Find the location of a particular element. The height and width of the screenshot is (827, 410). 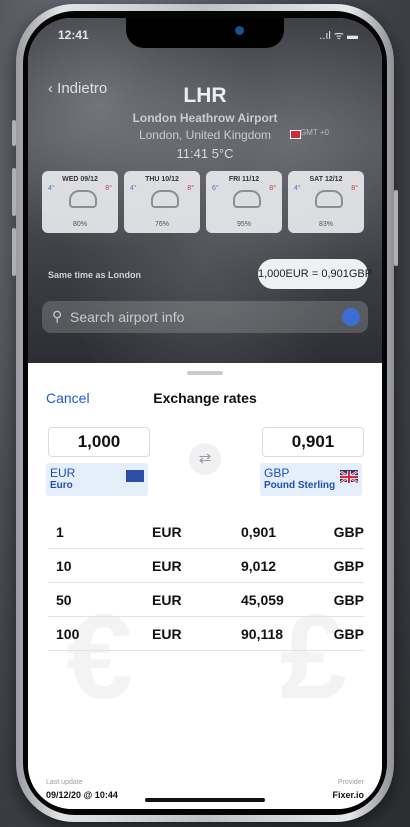

forecast-date: WED 09/12 is located at coordinates (80, 179).